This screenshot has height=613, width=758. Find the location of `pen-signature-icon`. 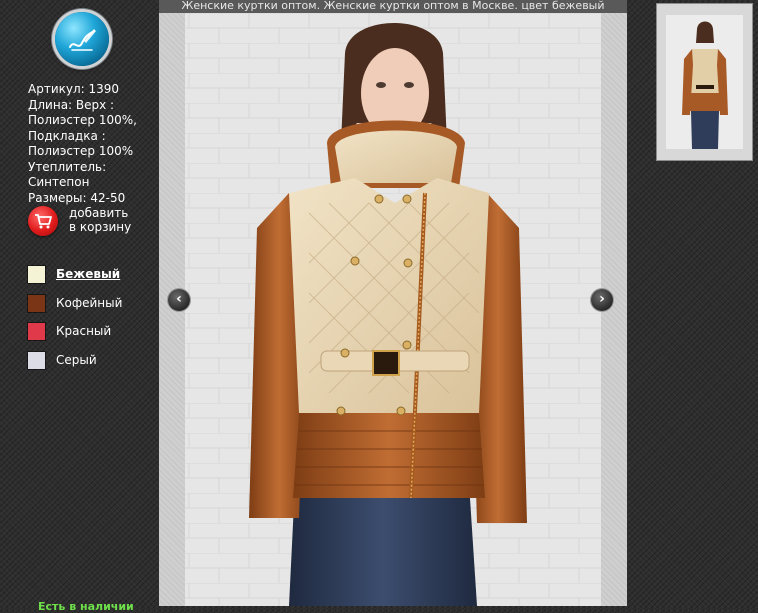

pen-signature-icon is located at coordinates (82, 40).